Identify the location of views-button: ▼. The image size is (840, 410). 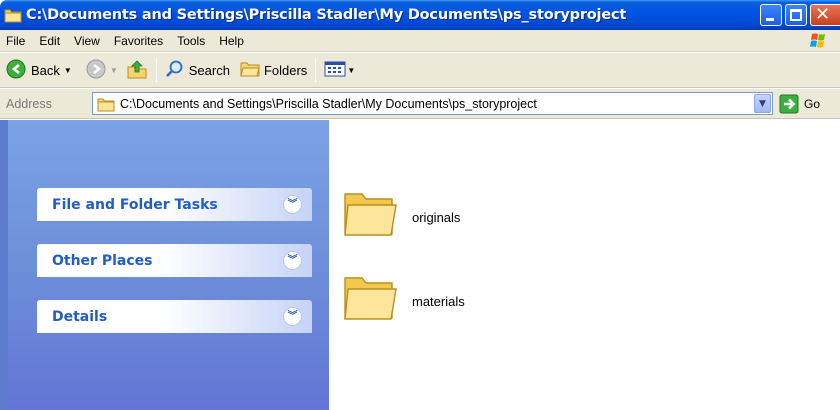
(339, 70).